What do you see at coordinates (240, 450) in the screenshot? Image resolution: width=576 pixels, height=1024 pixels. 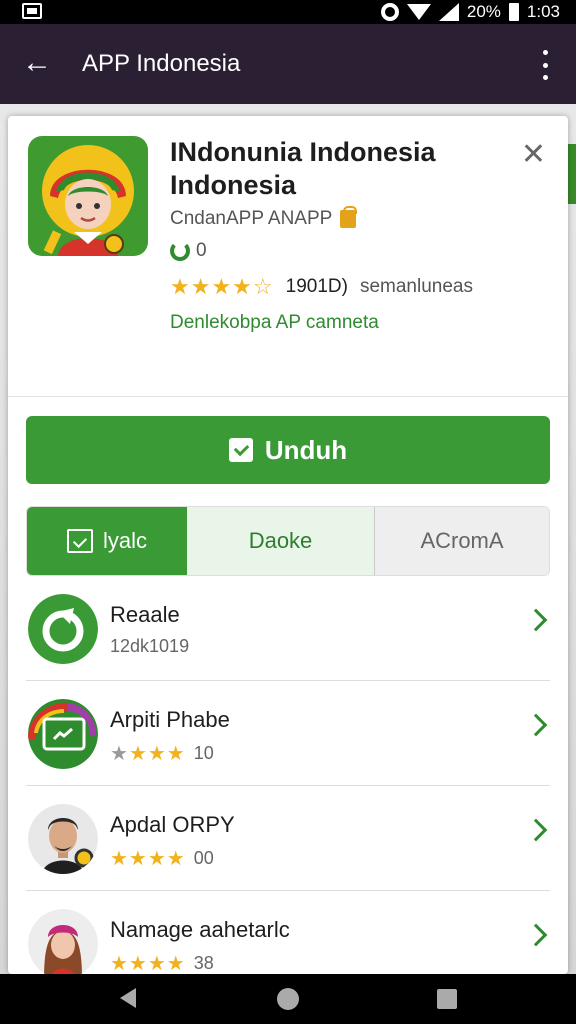 I see `download-icon` at bounding box center [240, 450].